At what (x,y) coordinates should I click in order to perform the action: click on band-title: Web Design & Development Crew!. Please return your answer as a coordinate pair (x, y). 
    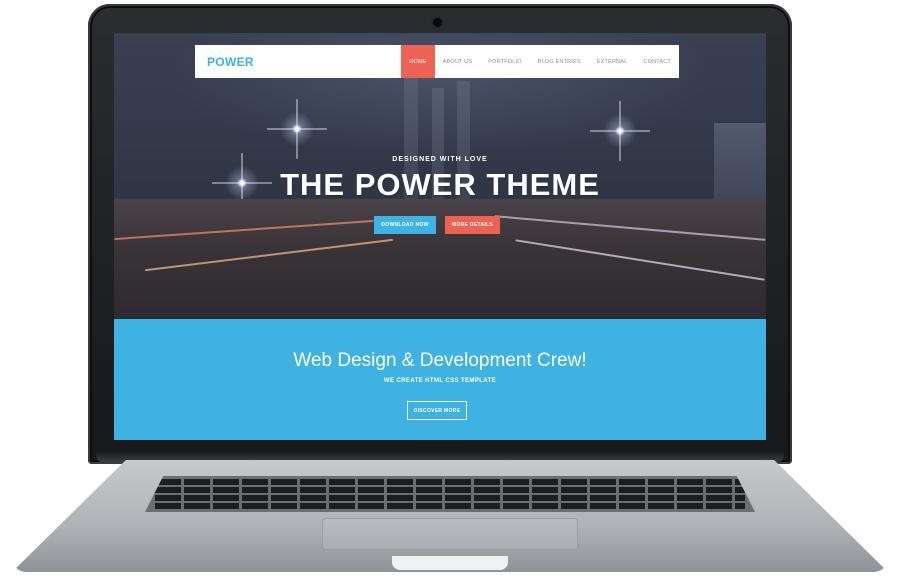
    Looking at the image, I should click on (440, 360).